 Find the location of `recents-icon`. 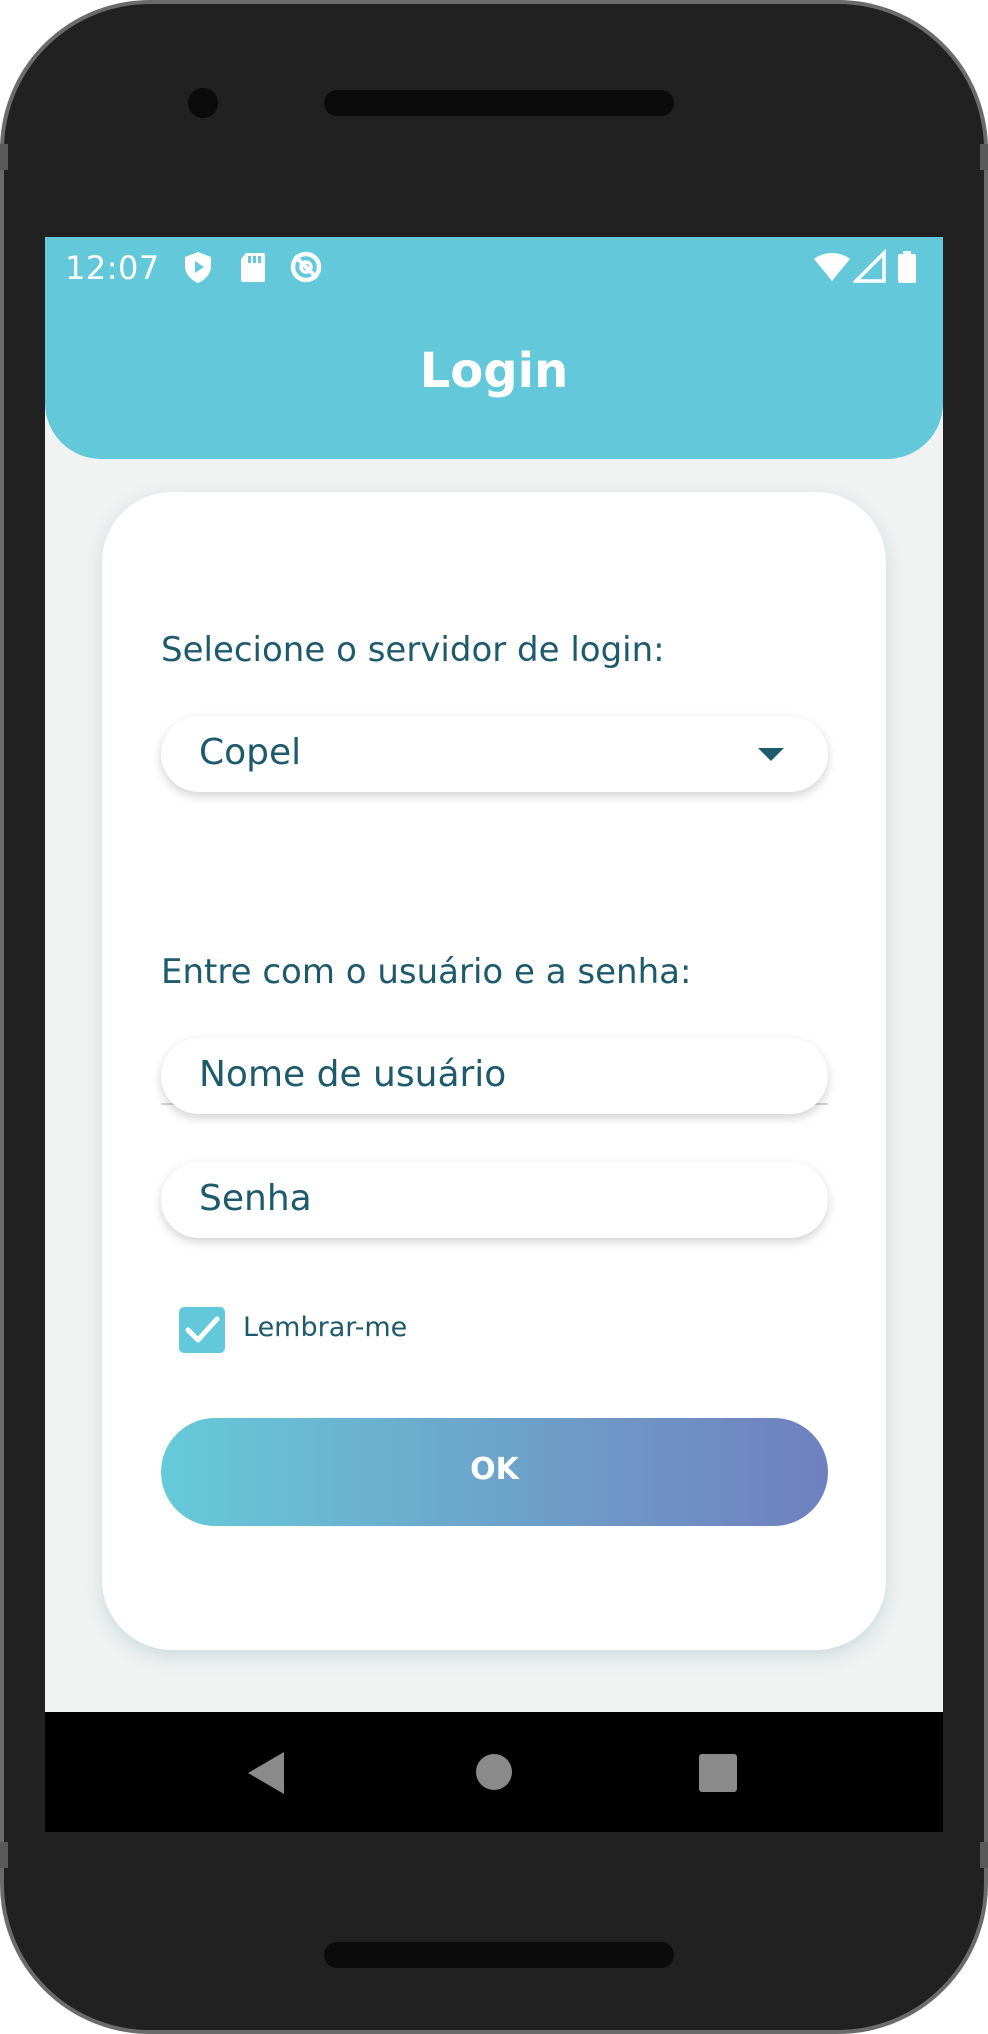

recents-icon is located at coordinates (718, 1773).